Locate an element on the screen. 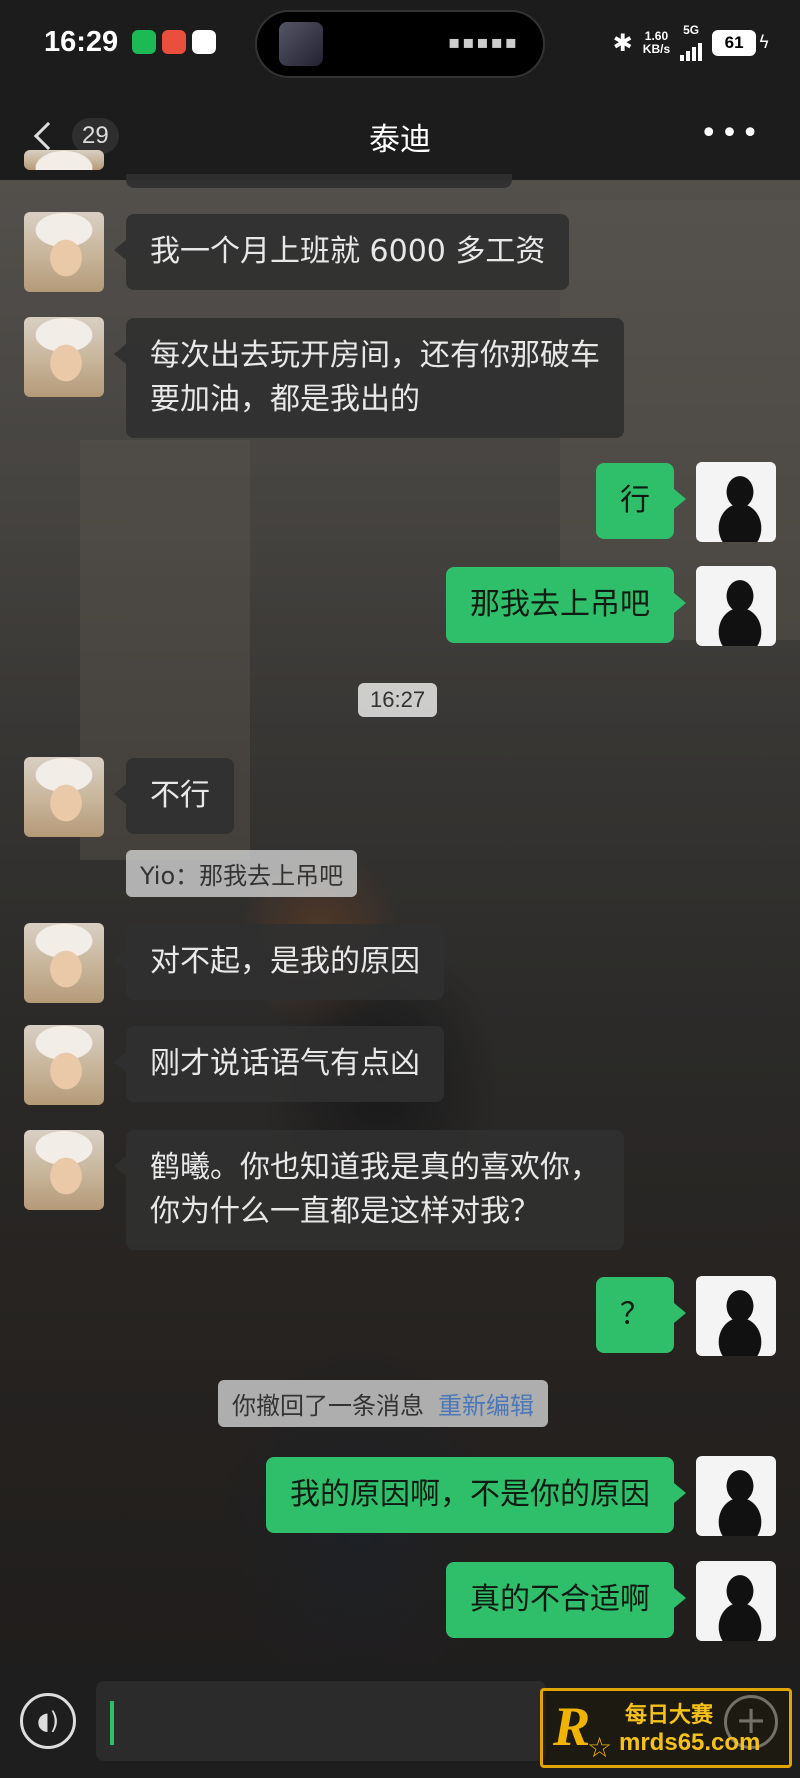 The width and height of the screenshot is (800, 1778). battery-level: 61 is located at coordinates (734, 42).